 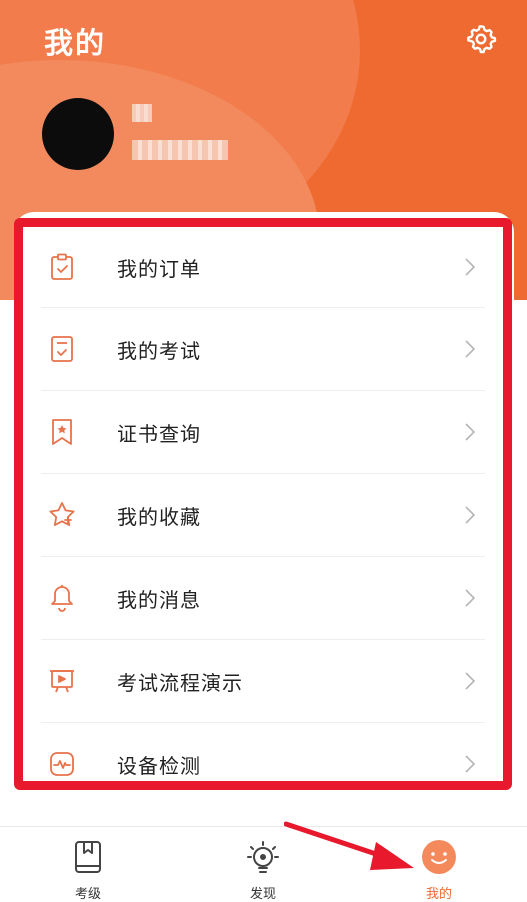 I want to click on annotation-arrow, so click(x=349, y=845).